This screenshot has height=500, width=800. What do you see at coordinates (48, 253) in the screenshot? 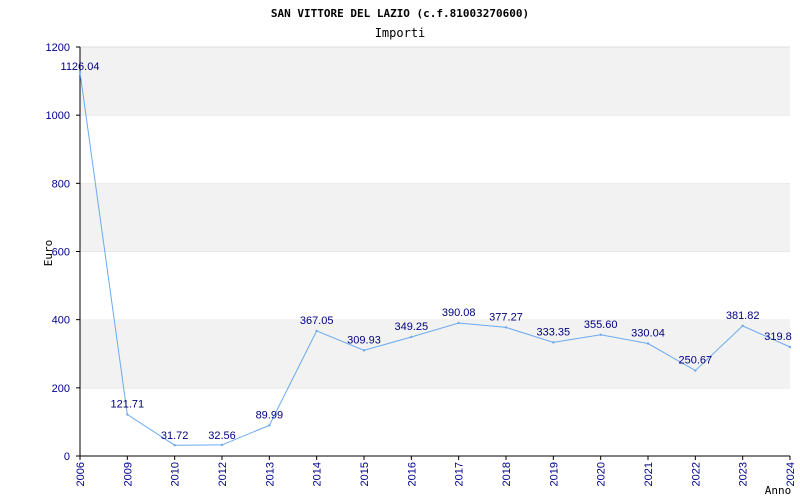
I see `y-axis-label: Euro` at bounding box center [48, 253].